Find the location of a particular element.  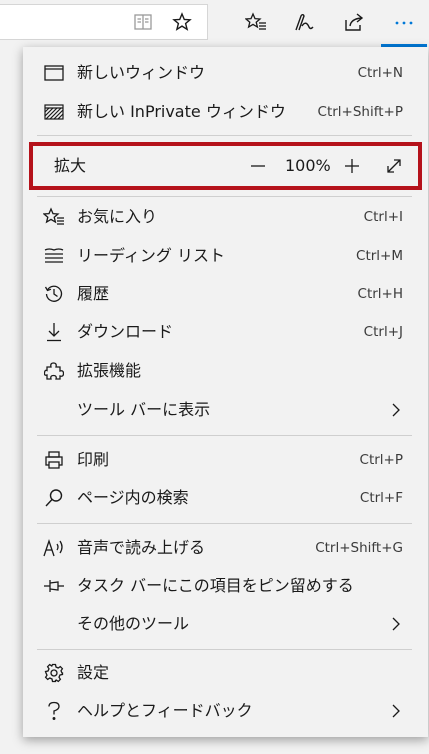

menu-item-shortcut: Ctrl+F is located at coordinates (381, 498).